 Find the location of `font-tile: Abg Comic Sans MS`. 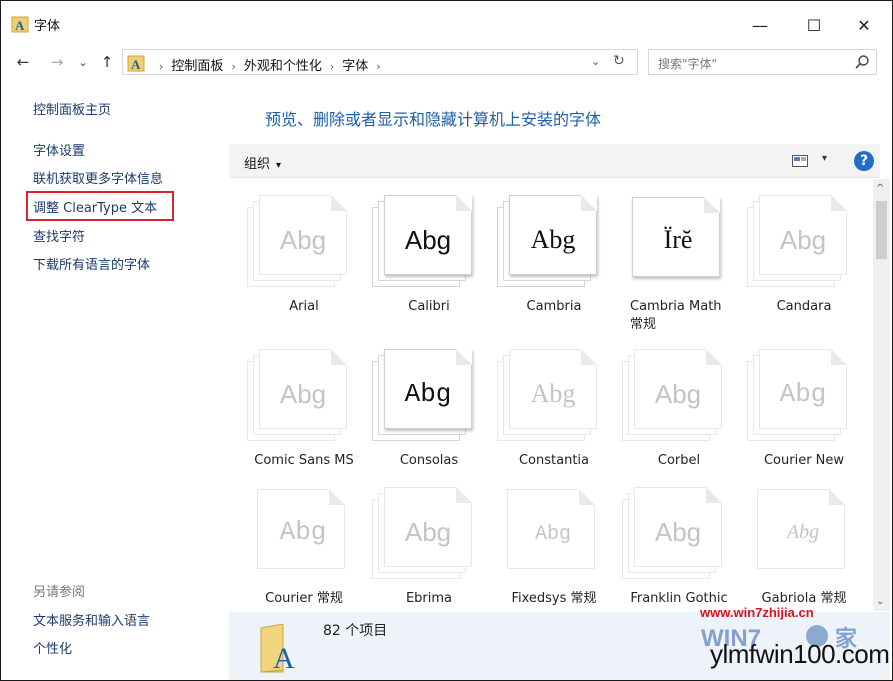

font-tile: Abg Comic Sans MS is located at coordinates (292, 417).